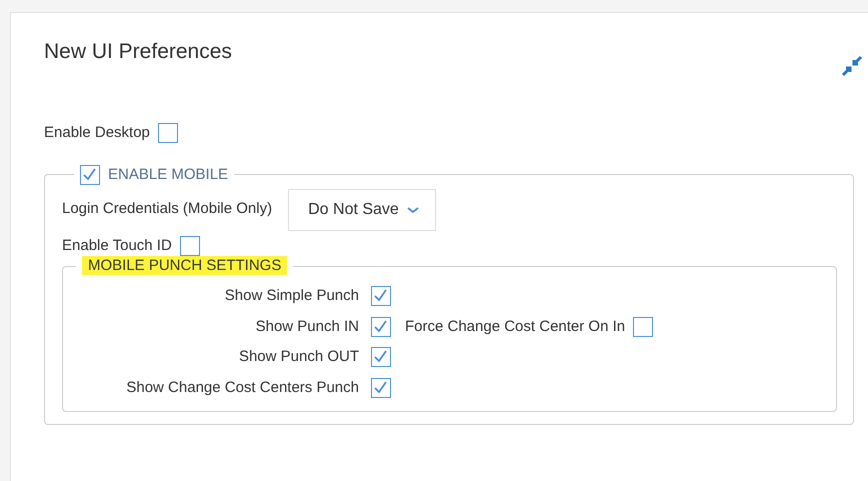 This screenshot has height=481, width=868. Describe the element at coordinates (298, 357) in the screenshot. I see `checkbox-label: Show Punch OUT` at that location.